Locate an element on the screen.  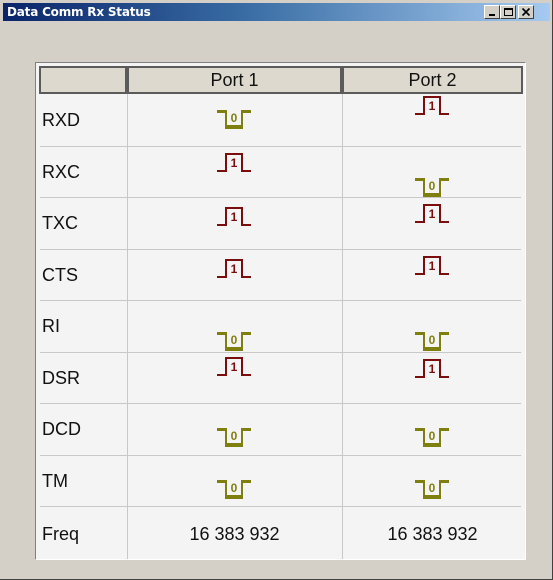
signal-cts-port1-icon: 1 is located at coordinates (234, 268).